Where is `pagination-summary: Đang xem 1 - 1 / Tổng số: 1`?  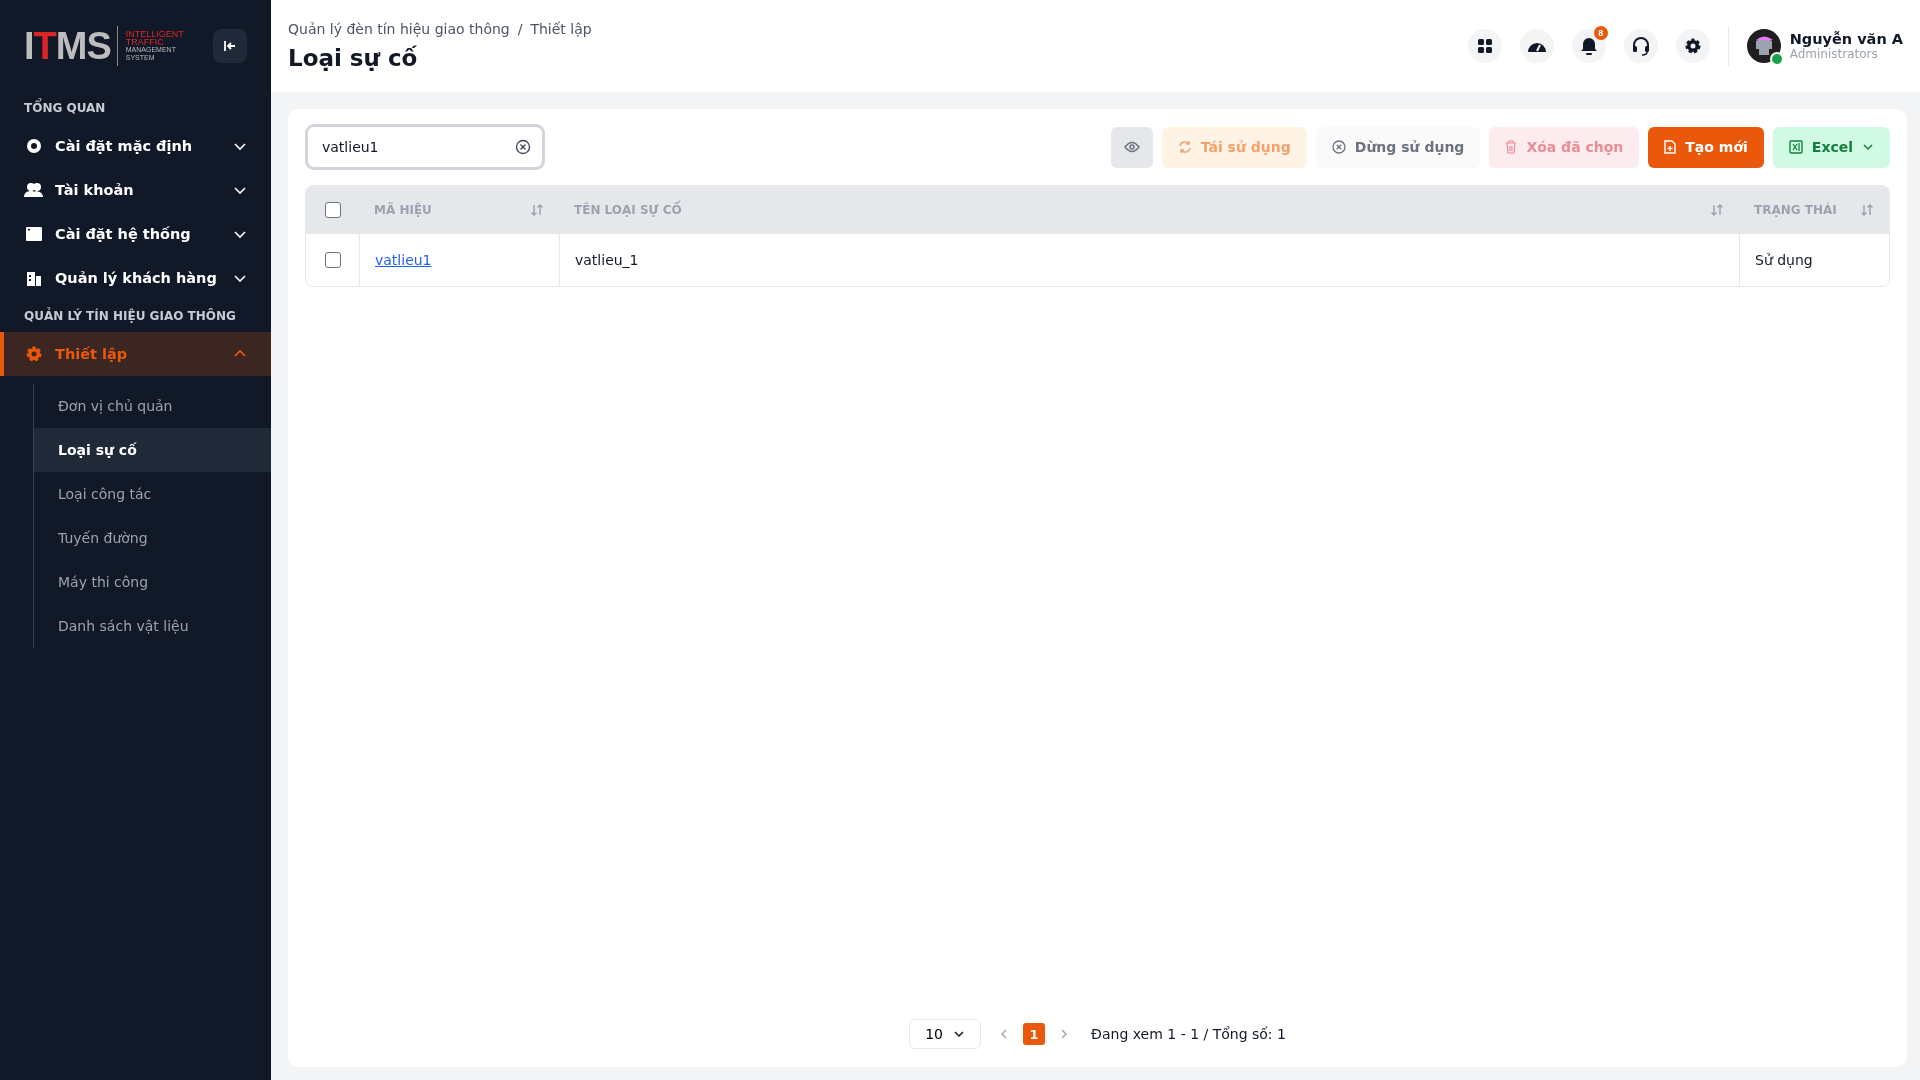 pagination-summary: Đang xem 1 - 1 / Tổng số: 1 is located at coordinates (1188, 1034).